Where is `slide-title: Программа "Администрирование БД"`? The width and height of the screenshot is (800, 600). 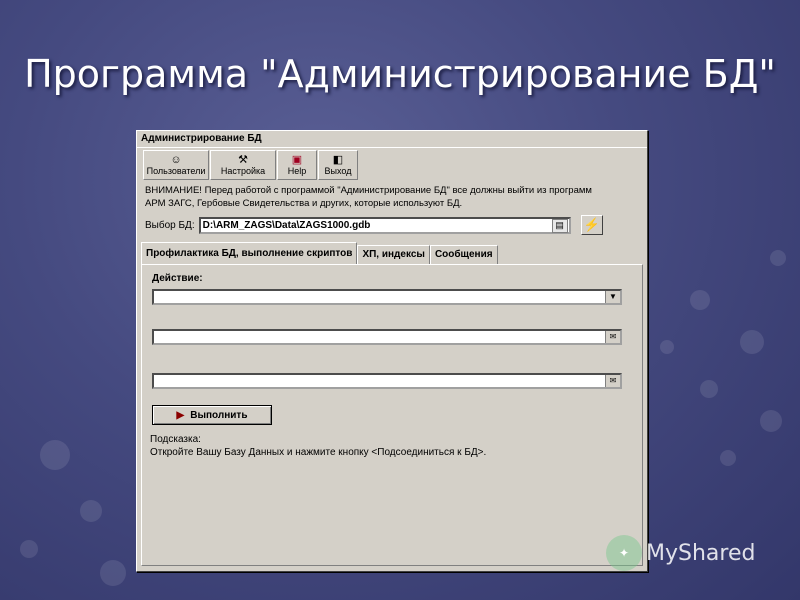 slide-title: Программа "Администрирование БД" is located at coordinates (400, 74).